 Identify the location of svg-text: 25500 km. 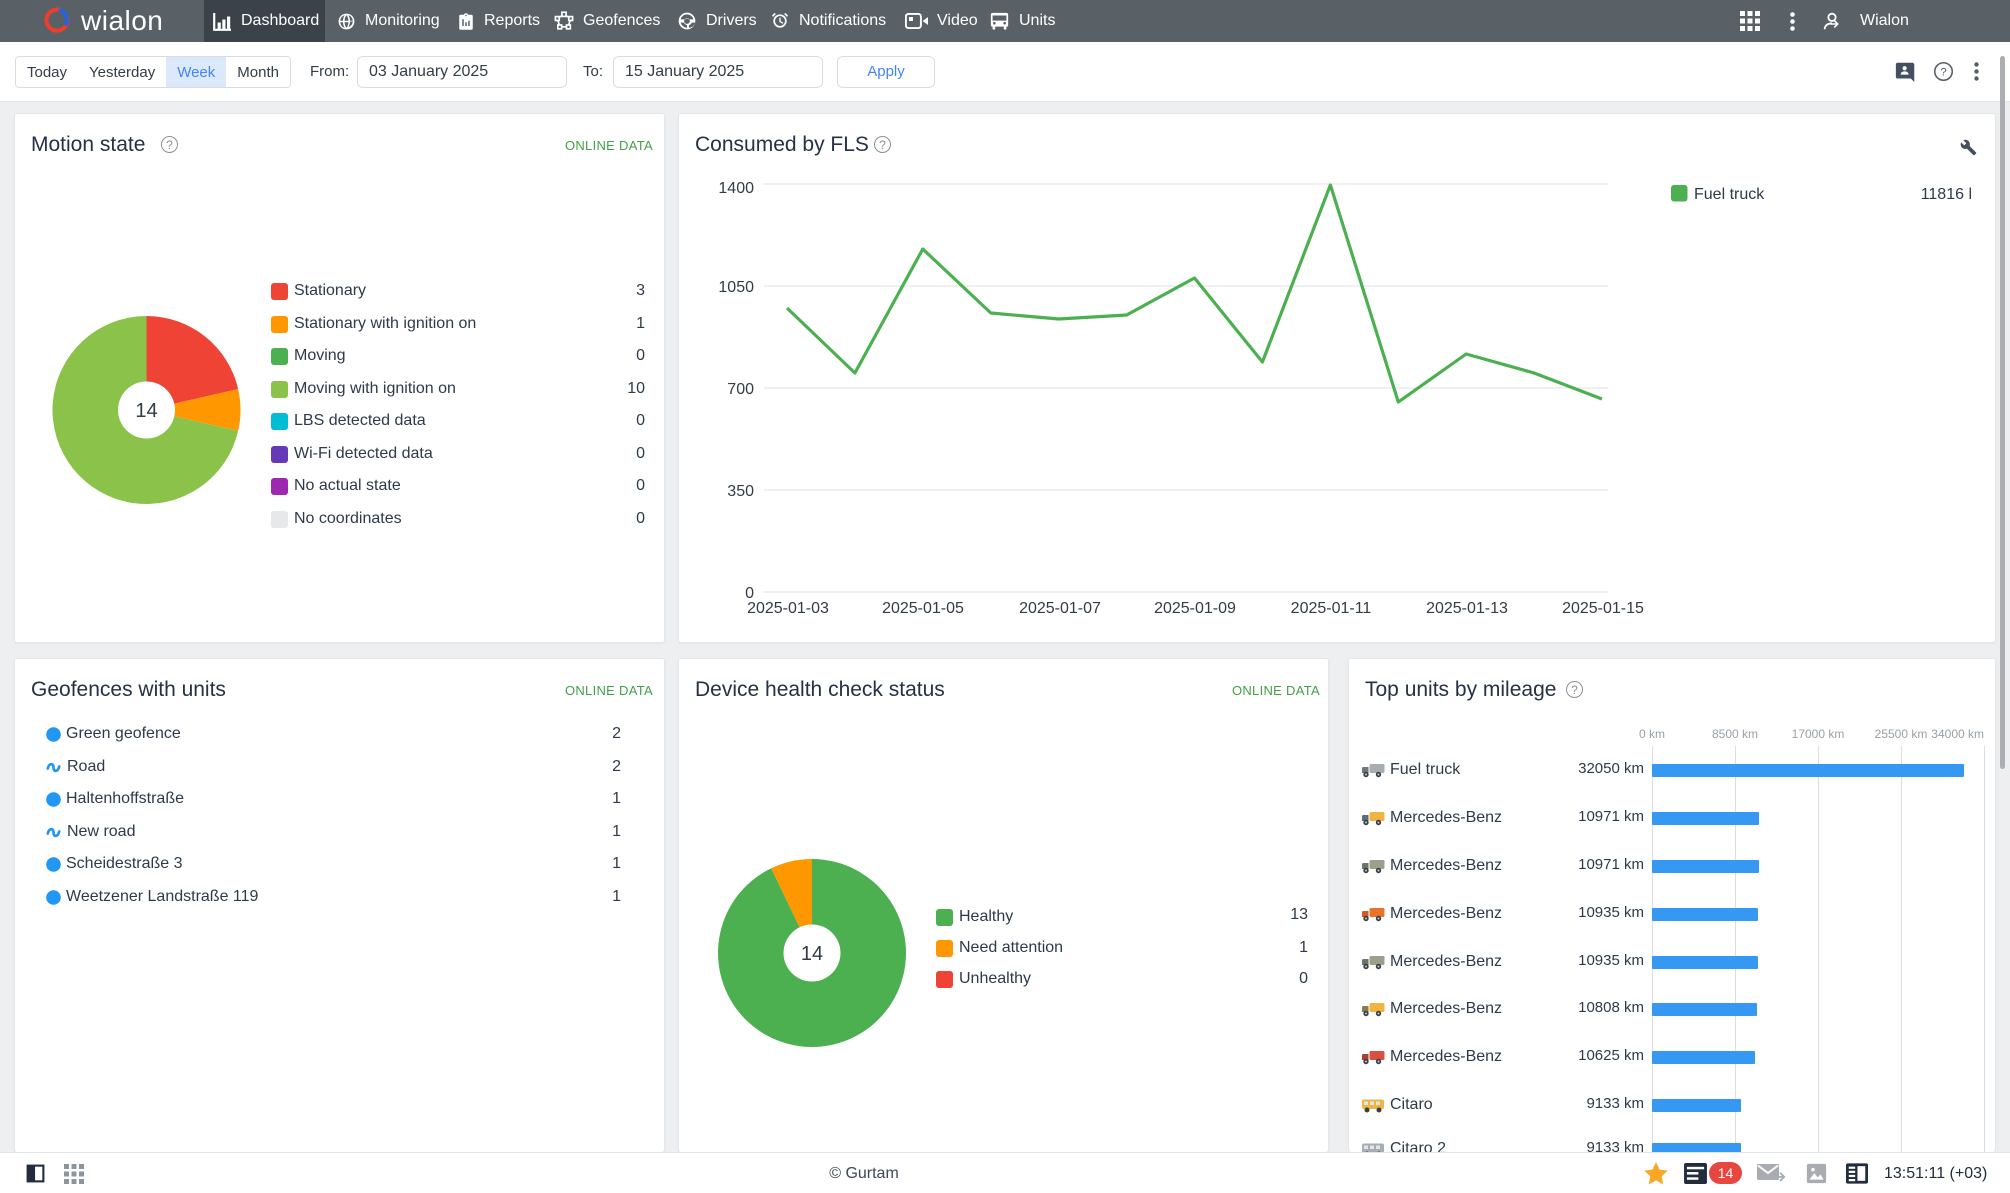
(1901, 734).